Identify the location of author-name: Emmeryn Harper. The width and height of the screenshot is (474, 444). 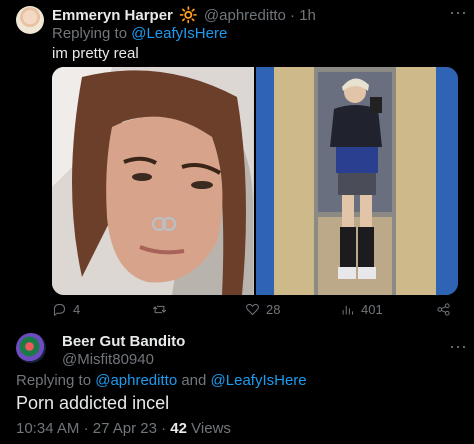
(112, 15).